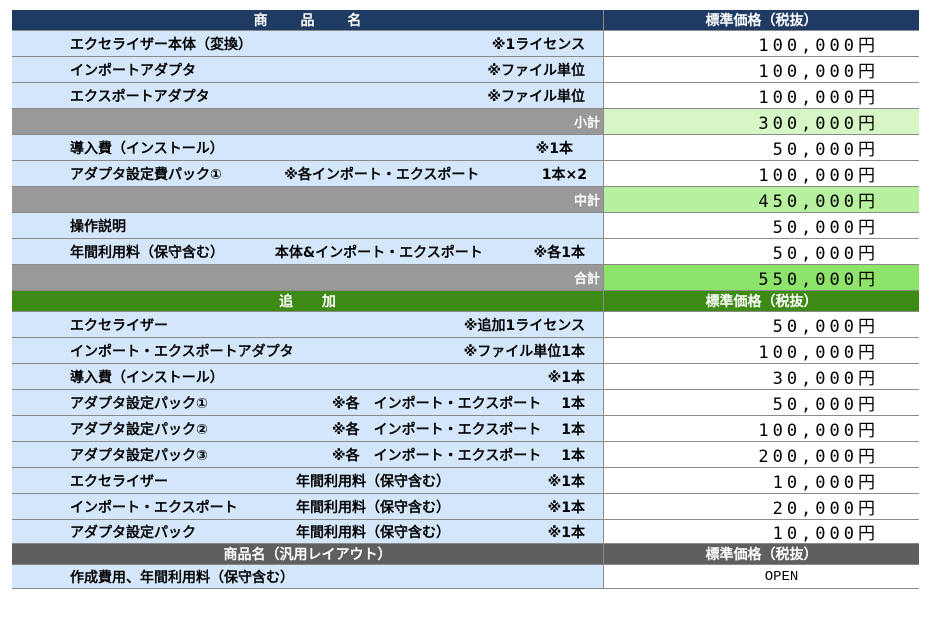  I want to click on product-cell: アダプタ設定費パック① ※各インポート・エクスポート 1本×2, so click(308, 173).